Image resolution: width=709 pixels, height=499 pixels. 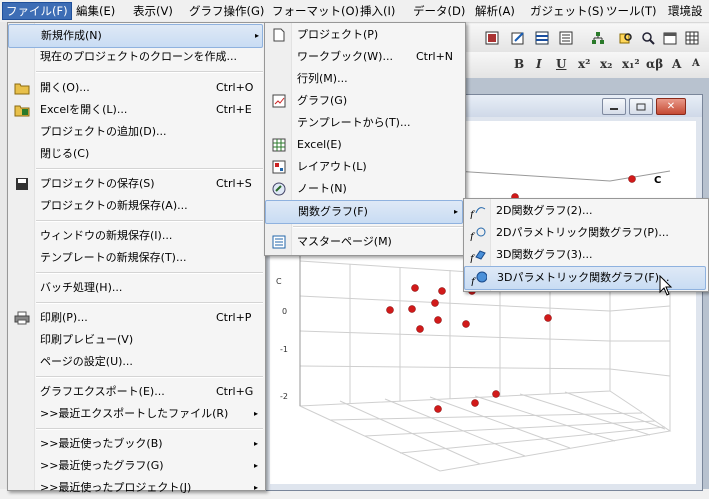 I want to click on z-axis-title: C, so click(x=279, y=281).